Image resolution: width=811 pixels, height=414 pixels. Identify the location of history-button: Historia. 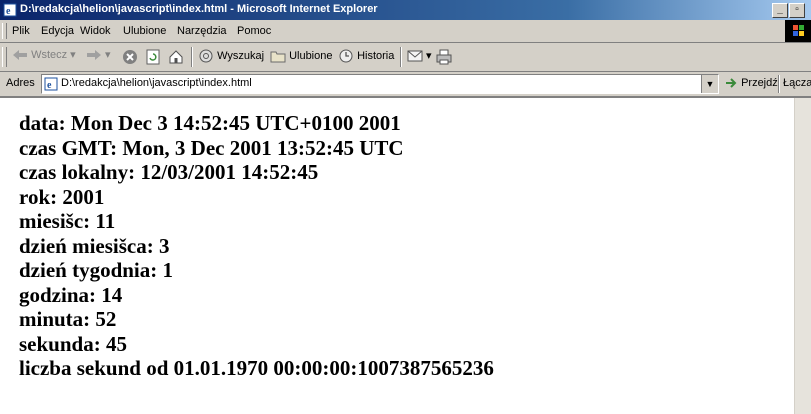
(366, 56).